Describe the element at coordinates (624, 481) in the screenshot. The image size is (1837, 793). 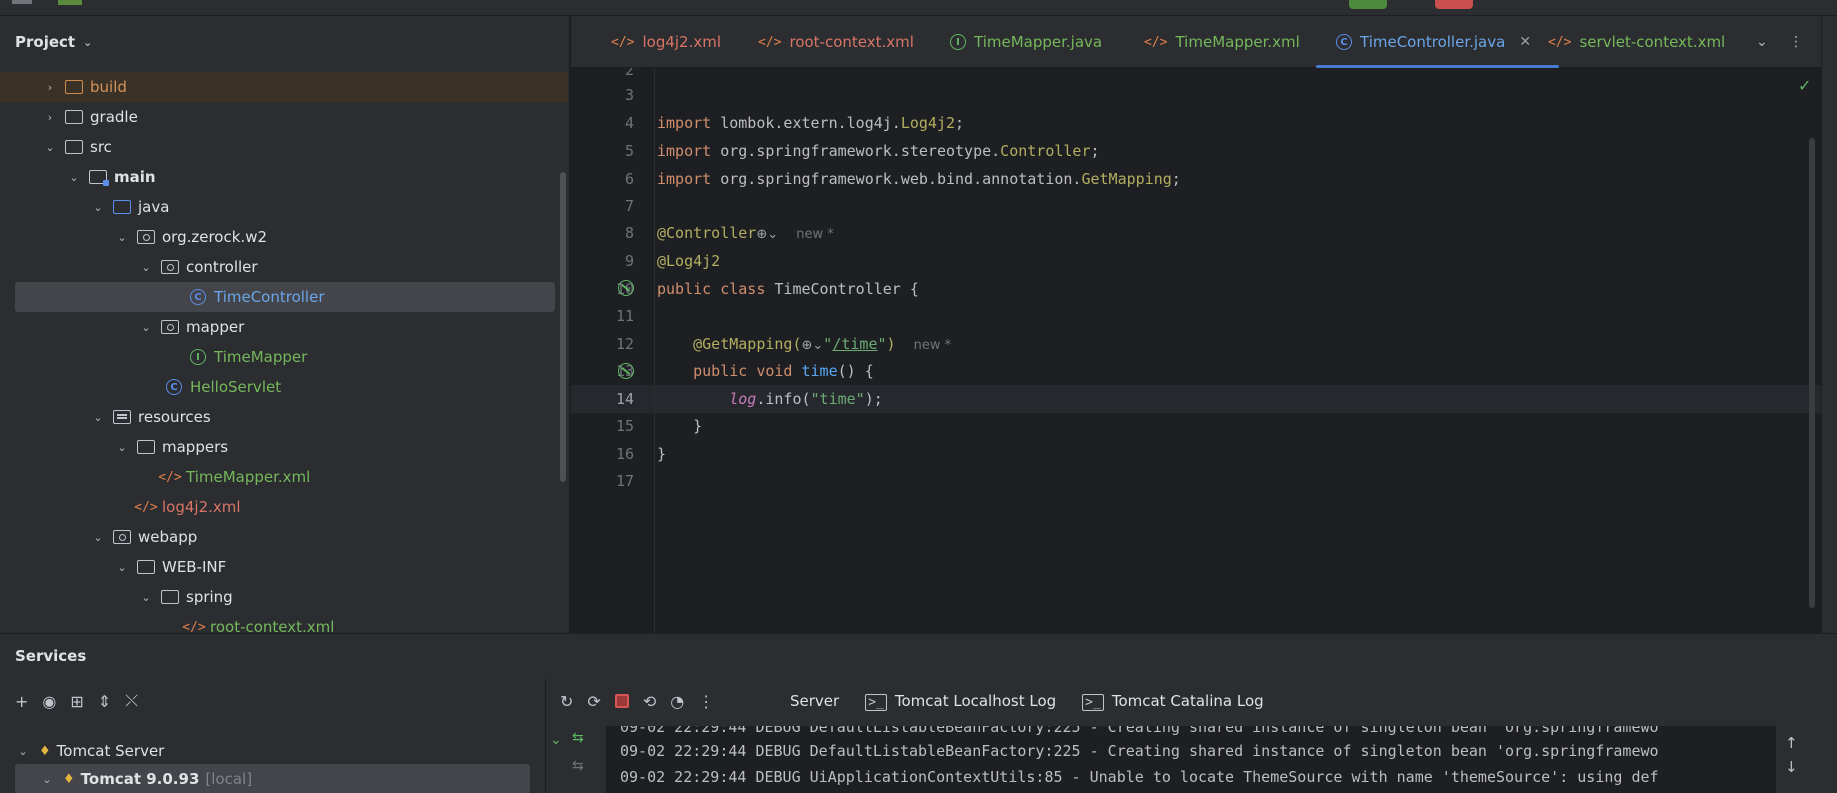
I see `line-number: 17` at that location.